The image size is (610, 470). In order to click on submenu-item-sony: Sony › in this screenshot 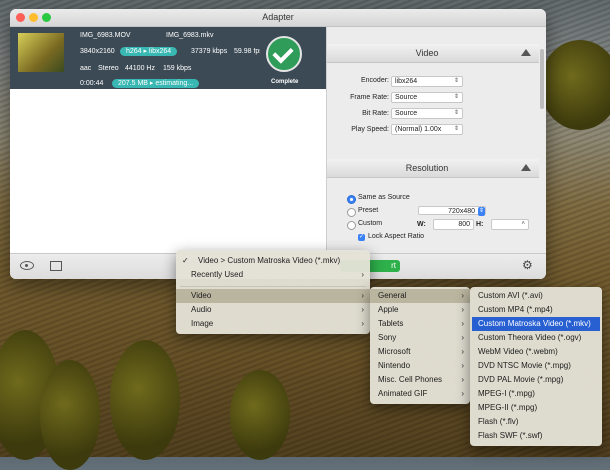, I will do `click(420, 338)`.